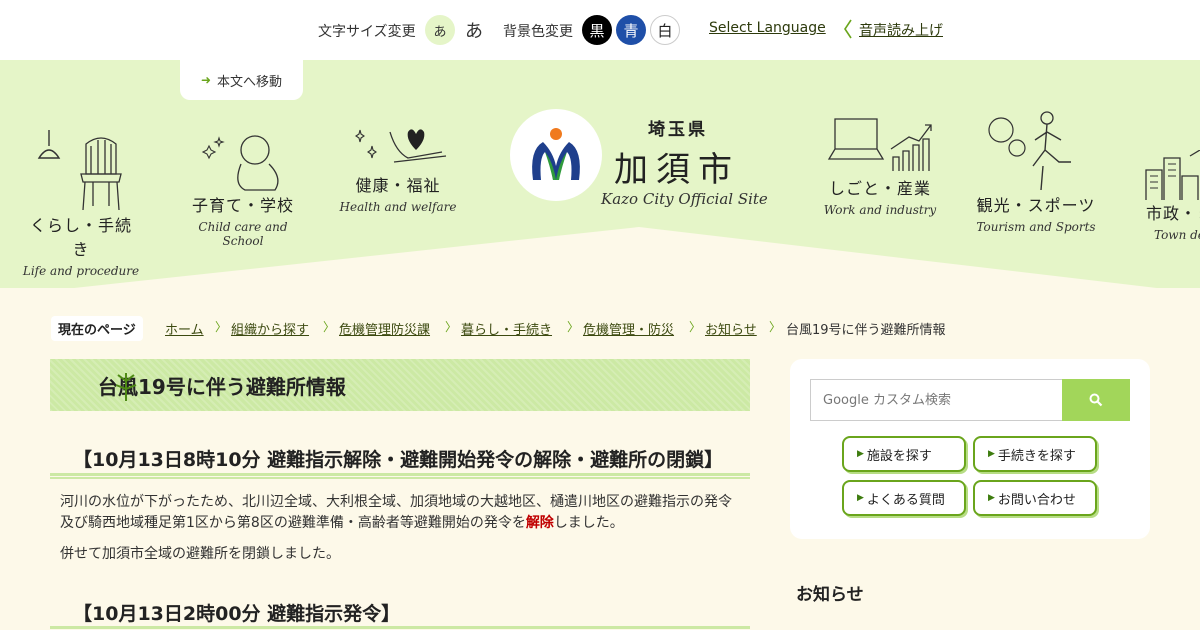  What do you see at coordinates (539, 523) in the screenshot?
I see `emphasis-text: 解除` at bounding box center [539, 523].